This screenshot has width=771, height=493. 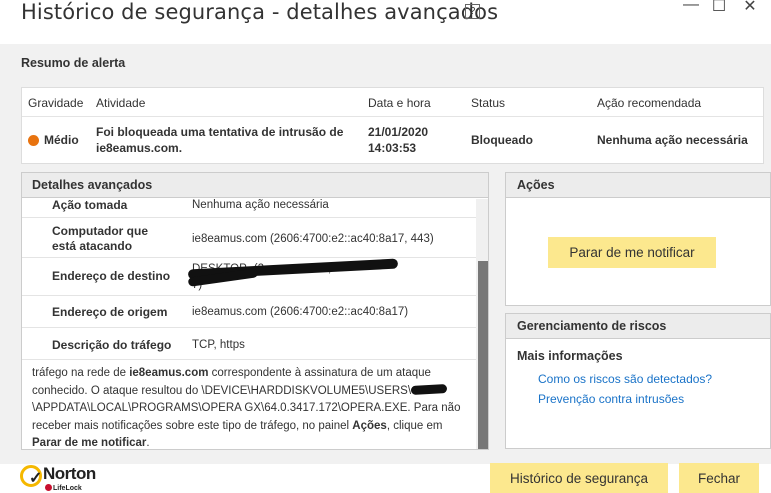 What do you see at coordinates (649, 103) in the screenshot?
I see `column-header-recommended-action: Ação recomendada` at bounding box center [649, 103].